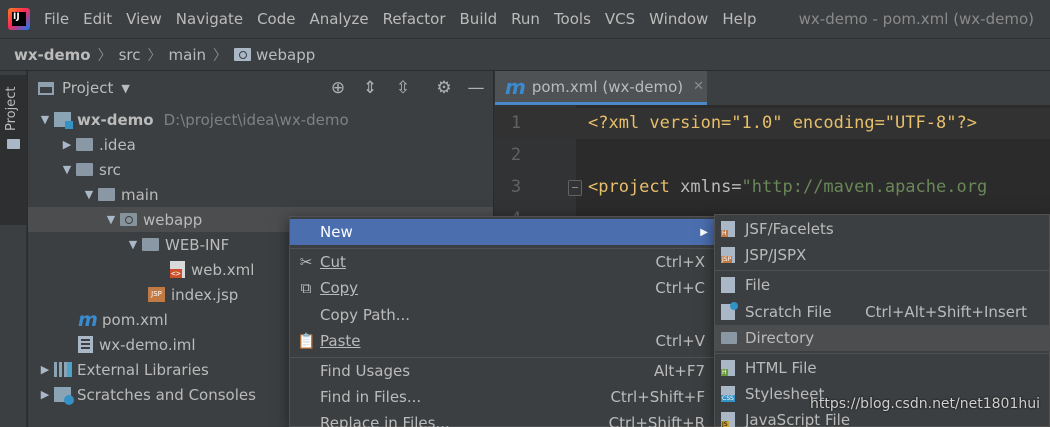  What do you see at coordinates (916, 19) in the screenshot?
I see `window-title: wx-demo - pom.xml (wx-demo)` at bounding box center [916, 19].